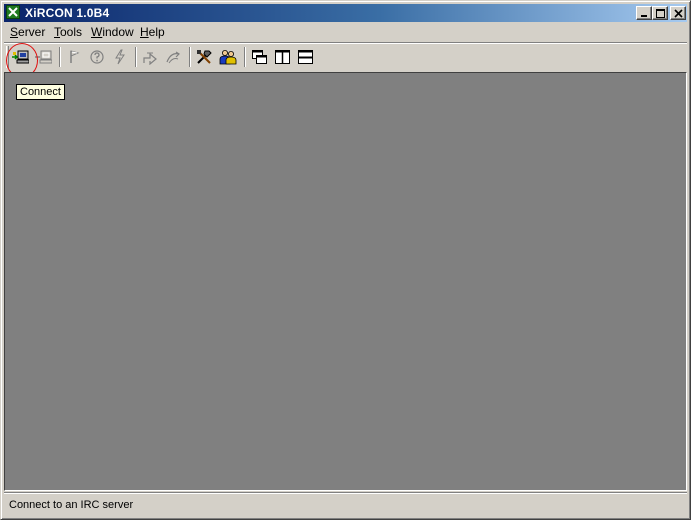 The width and height of the screenshot is (691, 520). I want to click on xircon-x-icon, so click(13, 12).